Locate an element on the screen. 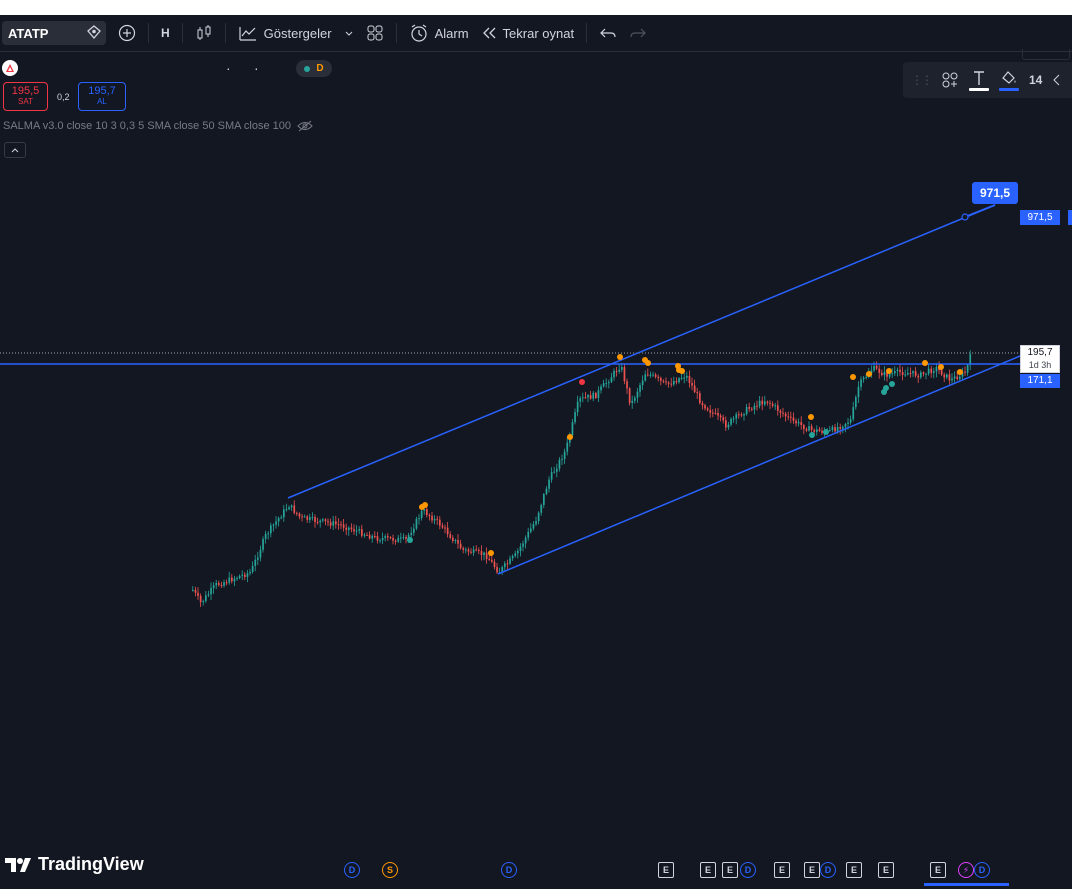 Image resolution: width=1072 pixels, height=889 pixels. sell-signal-dot is located at coordinates (826, 432).